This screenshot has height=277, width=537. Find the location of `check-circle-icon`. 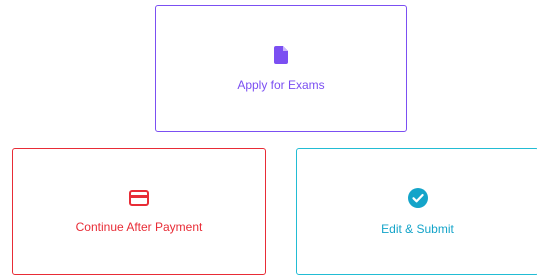

check-circle-icon is located at coordinates (417, 197).